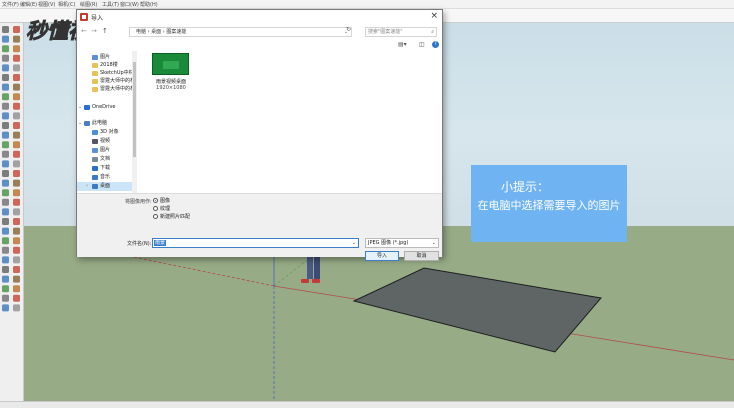 The width and height of the screenshot is (734, 408). I want to click on nav-item: 音乐, so click(107, 177).